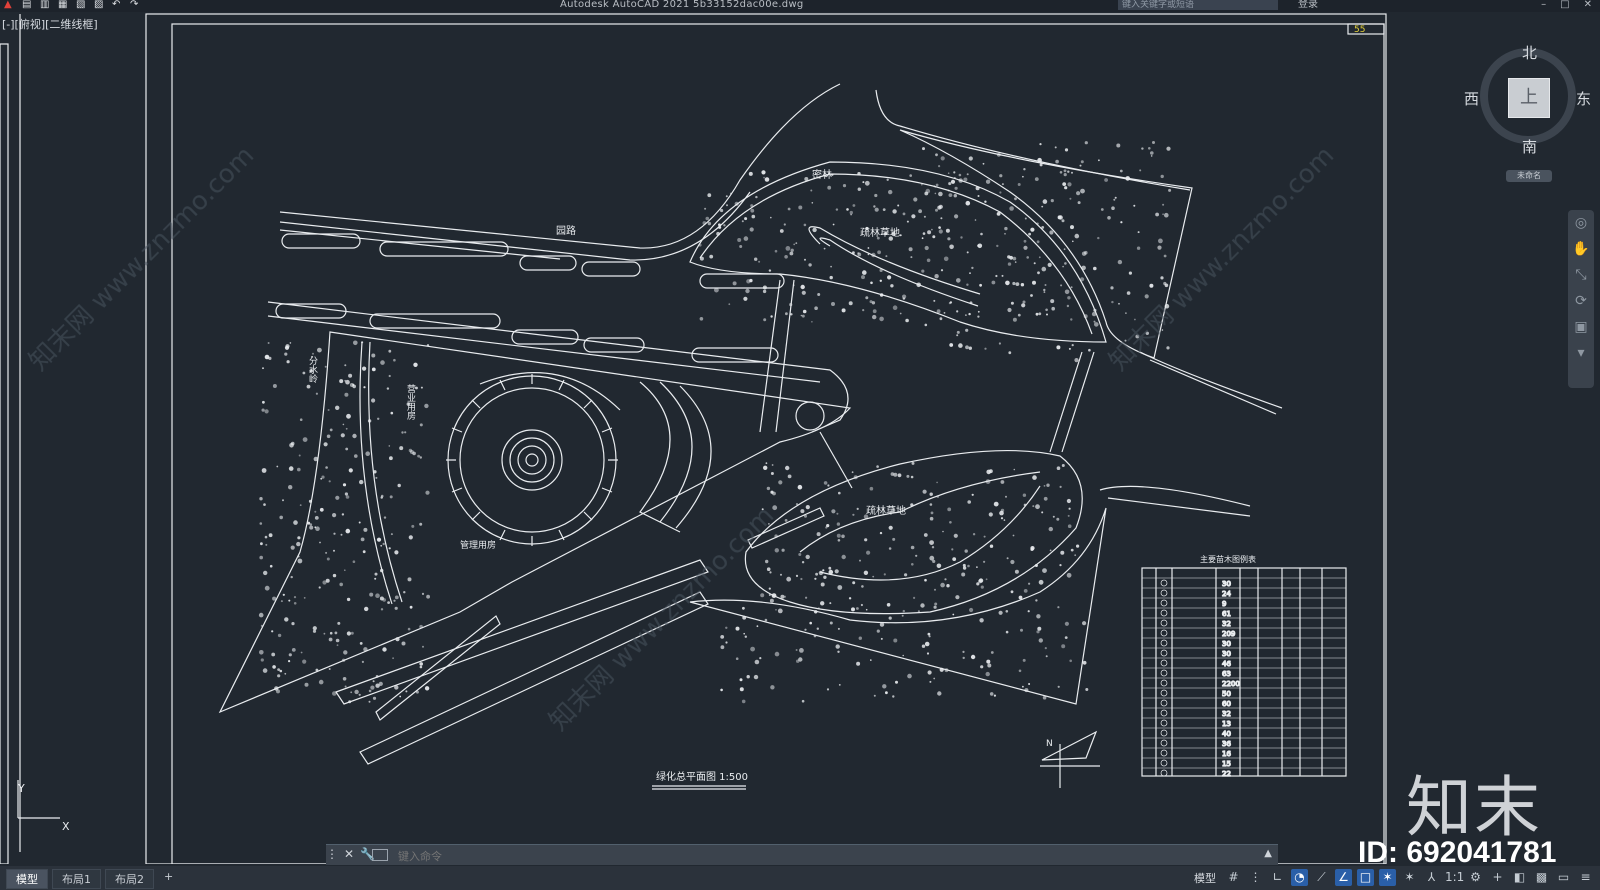 The width and height of the screenshot is (1600, 890). Describe the element at coordinates (28, 5) in the screenshot. I see `new-file-icon: ▤` at that location.